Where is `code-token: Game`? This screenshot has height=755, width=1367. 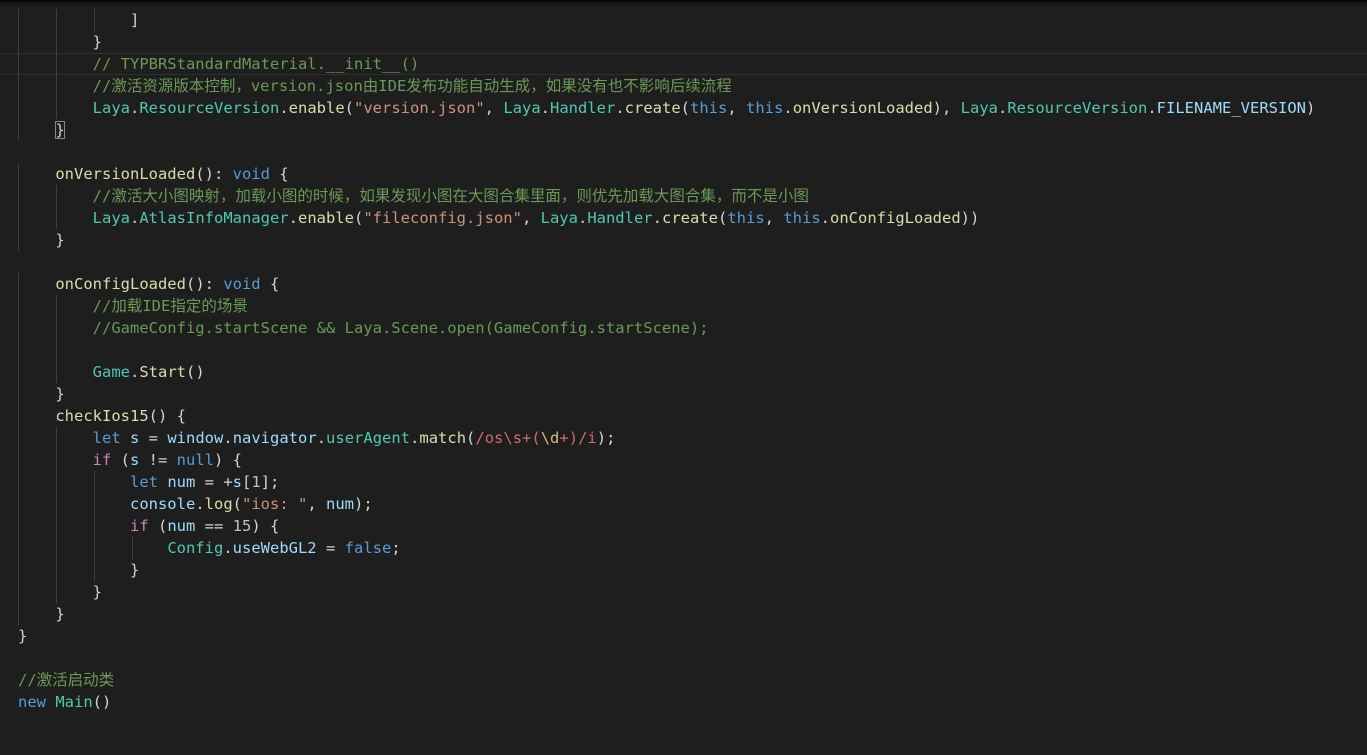
code-token: Game is located at coordinates (111, 372).